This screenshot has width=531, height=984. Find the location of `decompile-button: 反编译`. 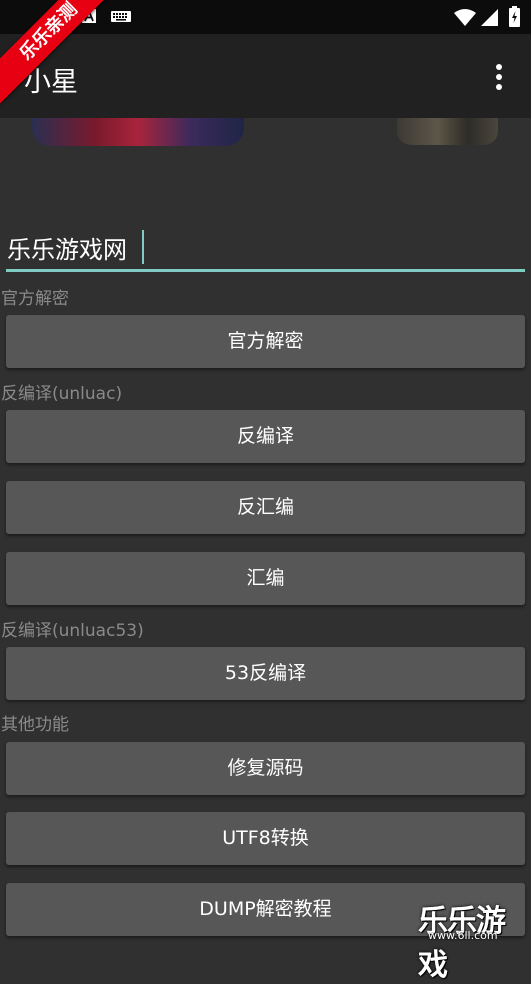

decompile-button: 反编译 is located at coordinates (265, 436).